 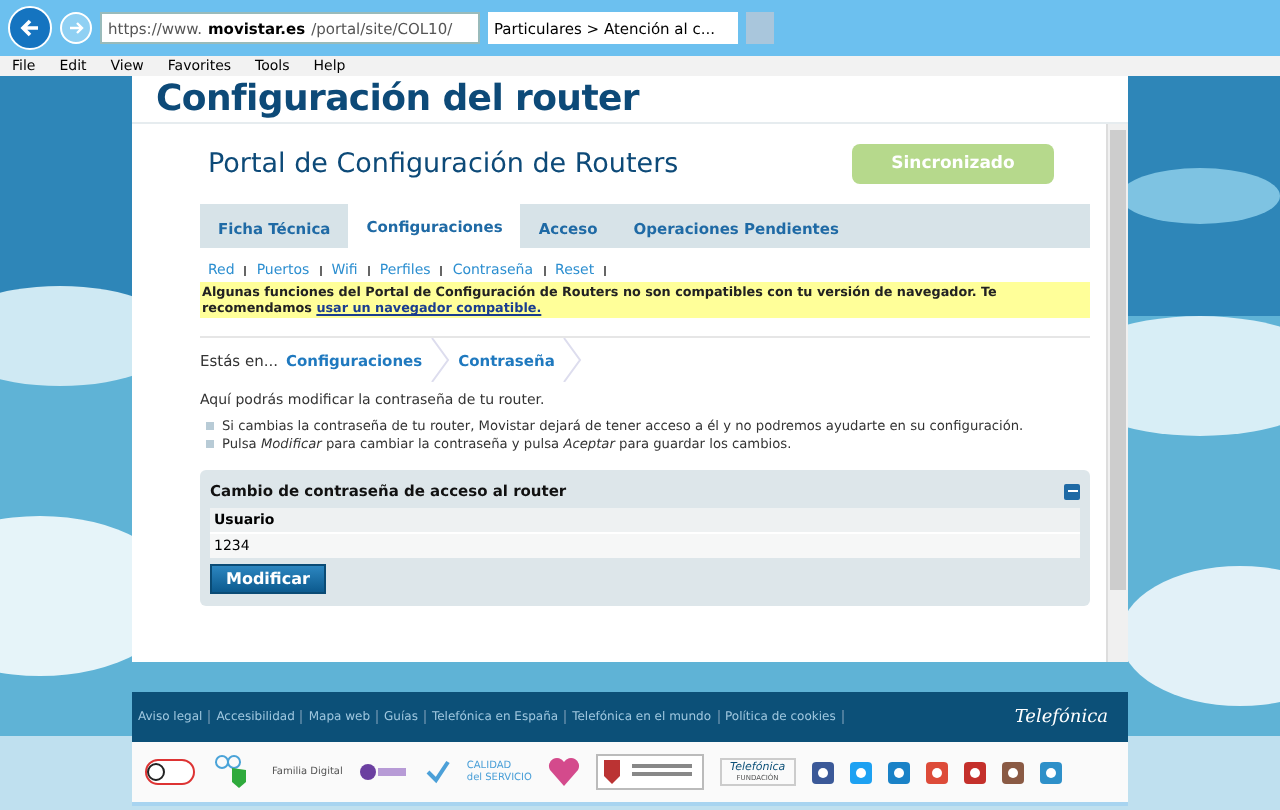 I want to click on back-arrow-icon, so click(x=30, y=28).